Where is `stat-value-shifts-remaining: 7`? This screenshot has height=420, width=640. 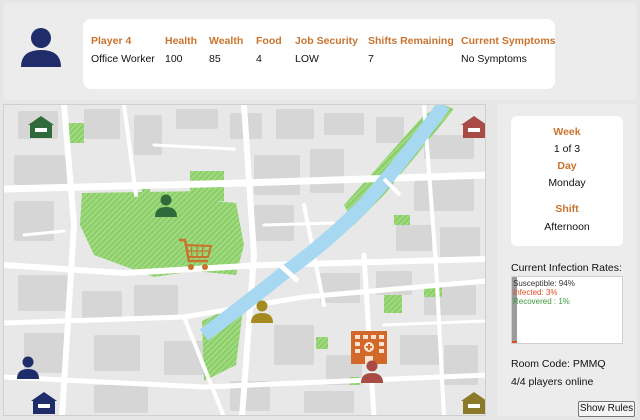
stat-value-shifts-remaining: 7 is located at coordinates (371, 59).